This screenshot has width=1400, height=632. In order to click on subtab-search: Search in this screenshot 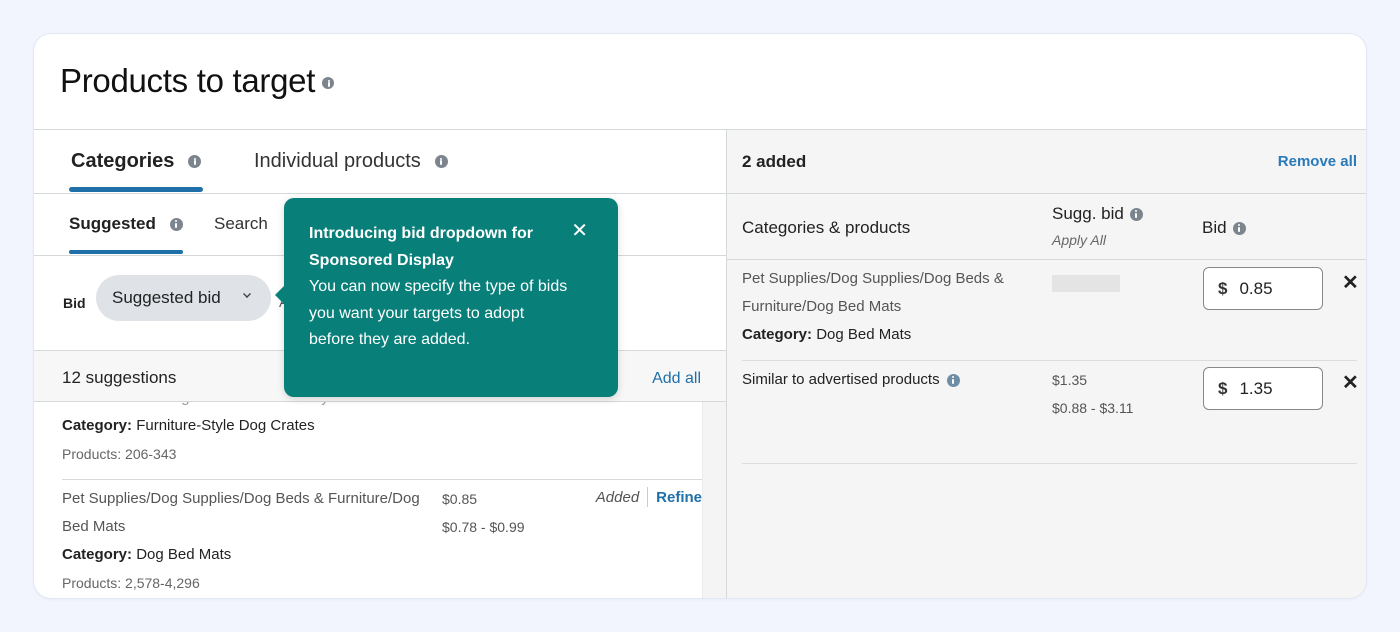, I will do `click(241, 224)`.